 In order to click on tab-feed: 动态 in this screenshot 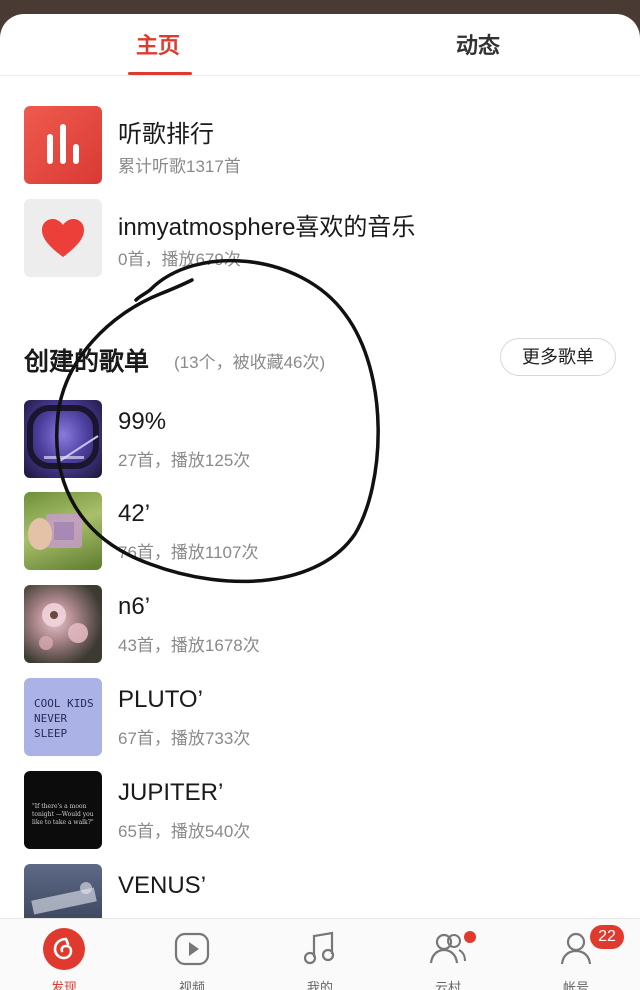, I will do `click(478, 44)`.